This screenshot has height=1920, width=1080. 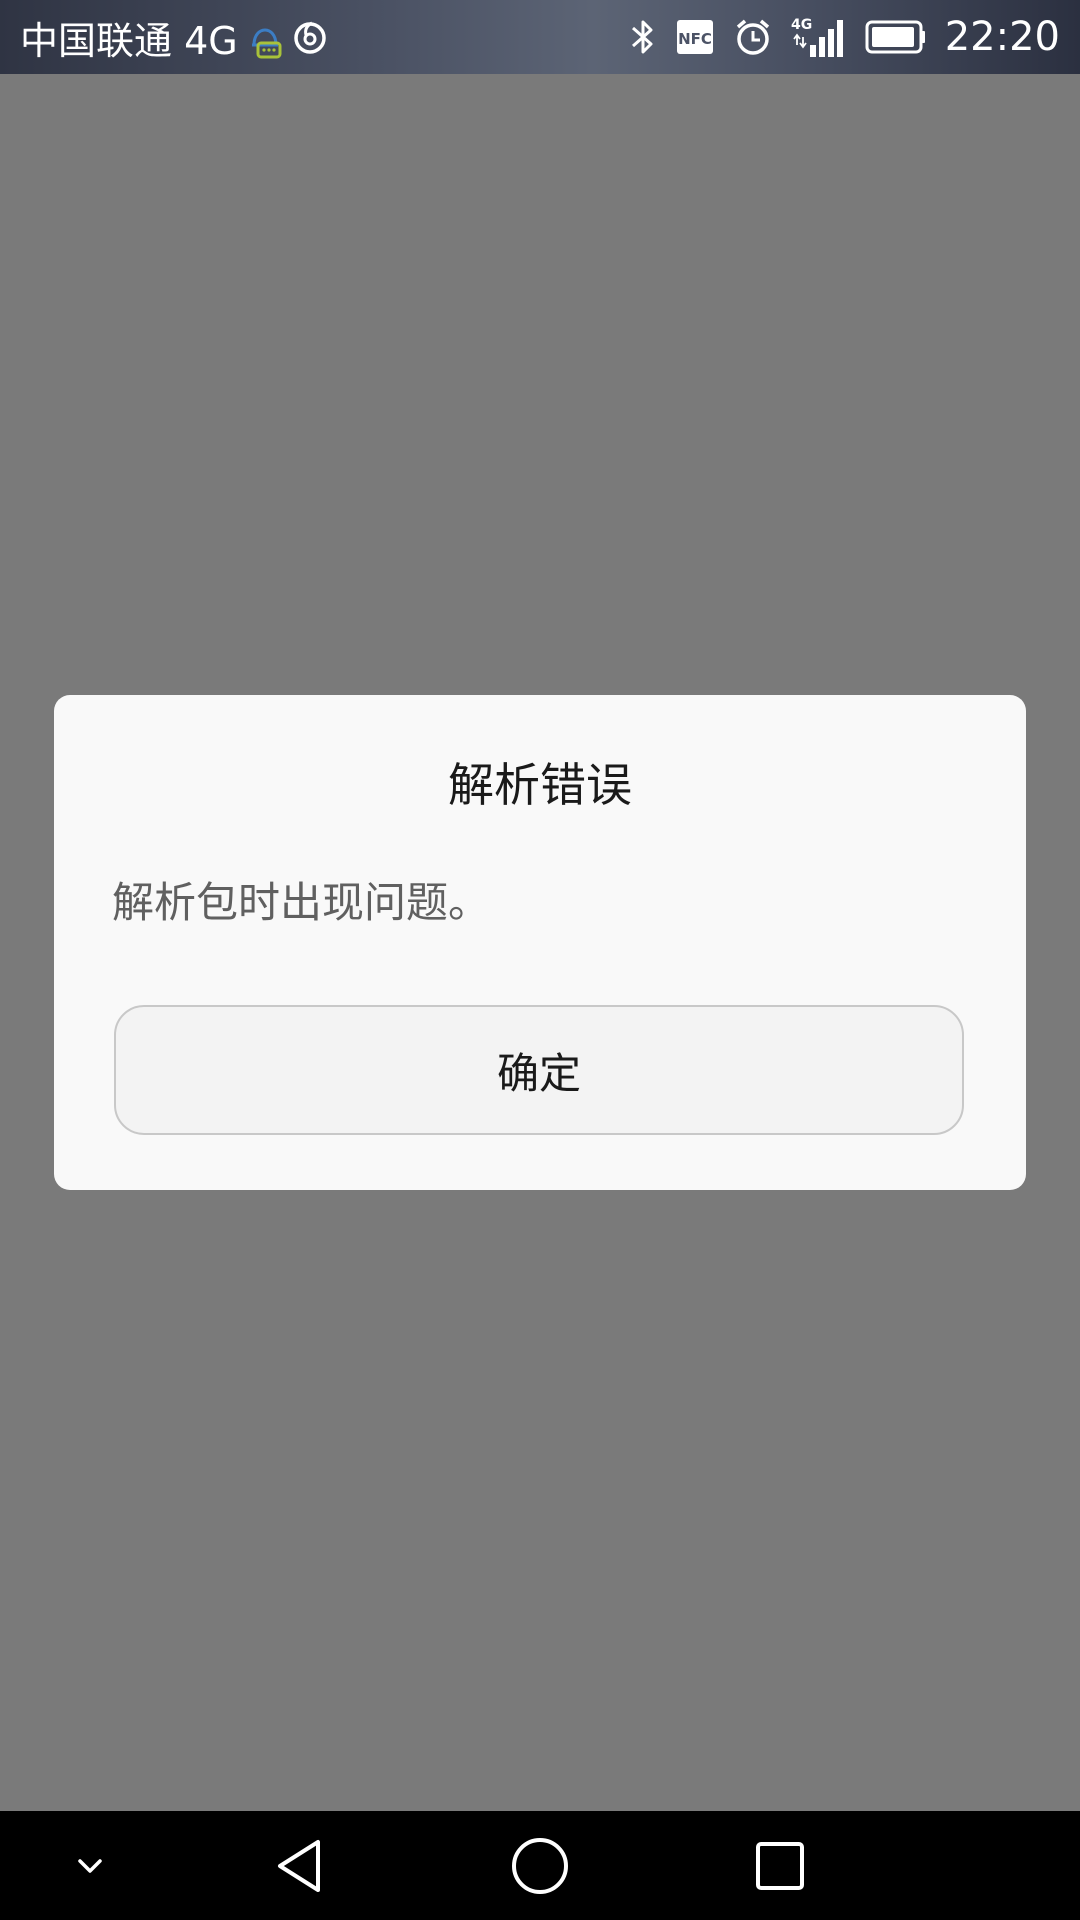 I want to click on carrier-label: 中国联通 4G, so click(x=129, y=40).